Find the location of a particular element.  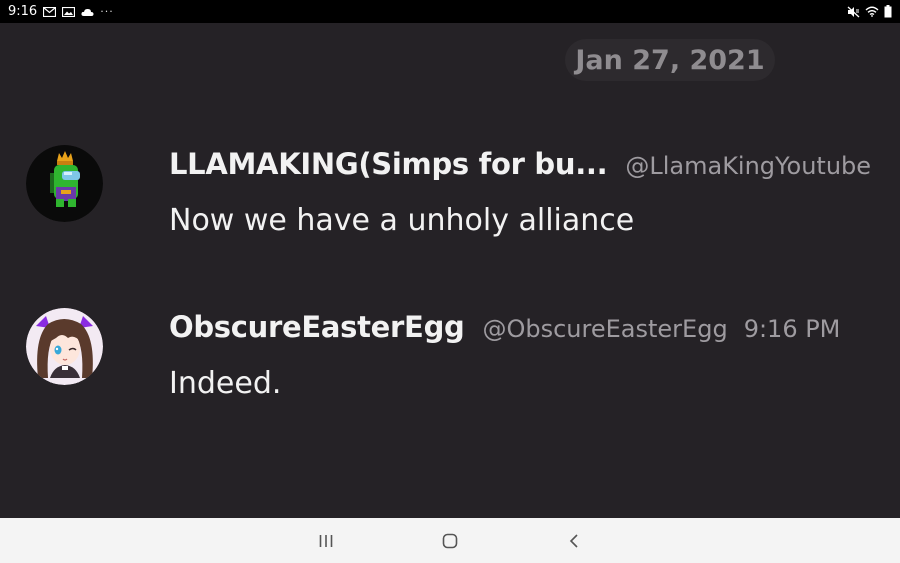

date-divider: Jan 27, 2021 is located at coordinates (670, 60).